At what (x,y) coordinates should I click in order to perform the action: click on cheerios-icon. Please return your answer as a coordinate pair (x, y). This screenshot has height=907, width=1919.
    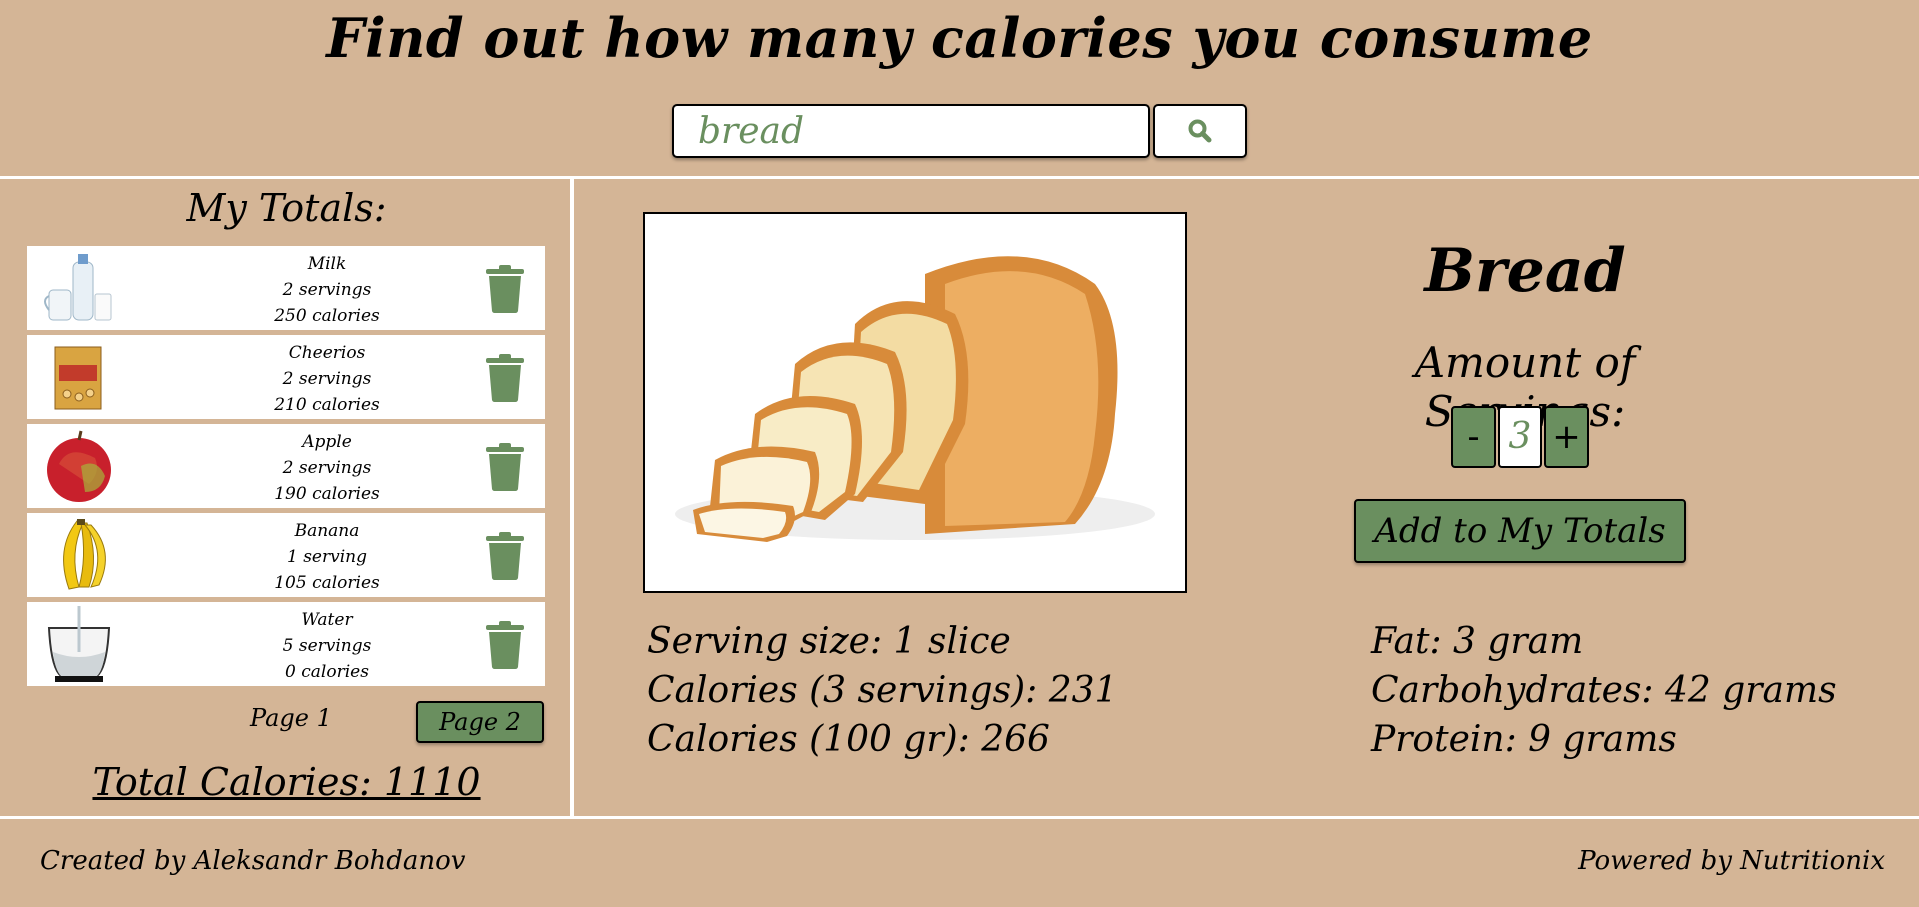
    Looking at the image, I should click on (78, 378).